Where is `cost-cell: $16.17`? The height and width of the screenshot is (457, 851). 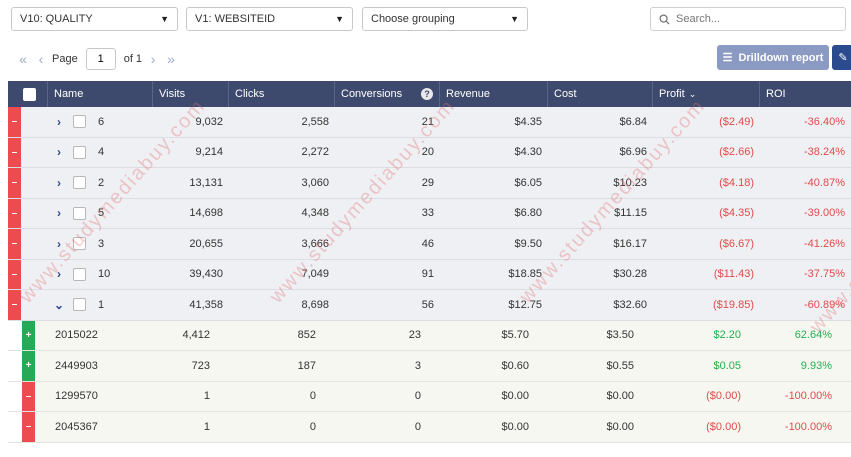 cost-cell: $16.17 is located at coordinates (630, 243).